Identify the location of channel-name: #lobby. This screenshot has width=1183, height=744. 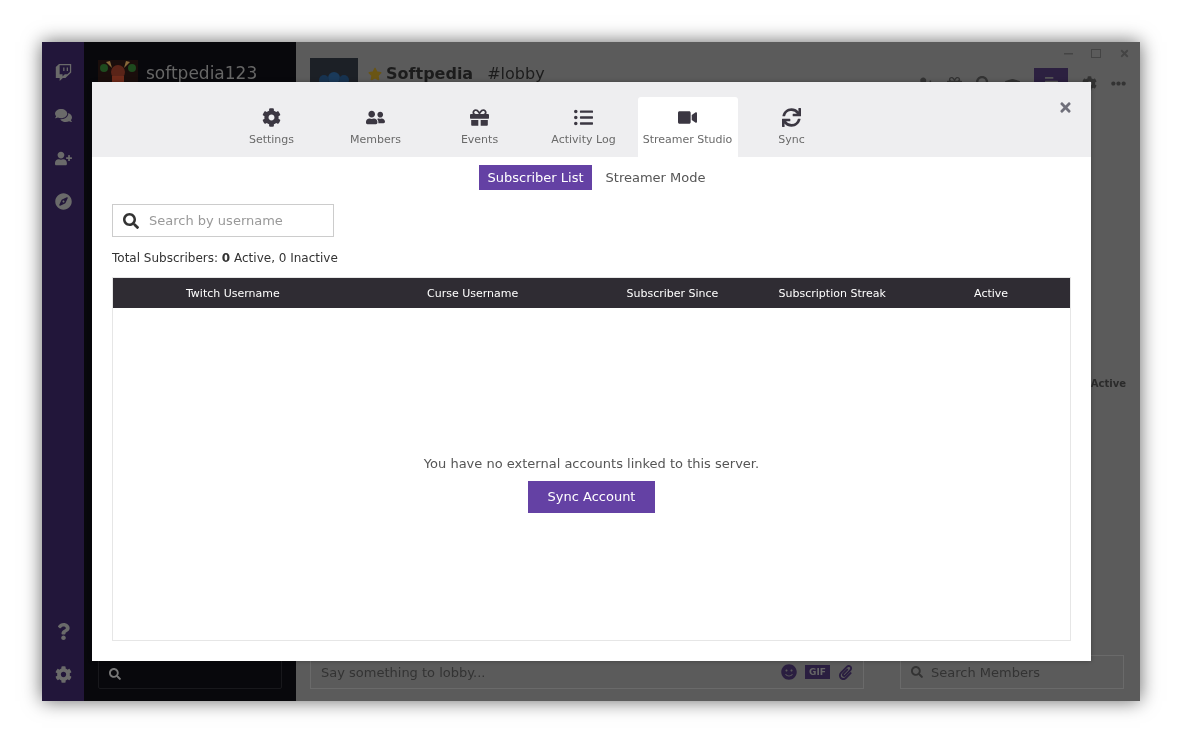
(516, 73).